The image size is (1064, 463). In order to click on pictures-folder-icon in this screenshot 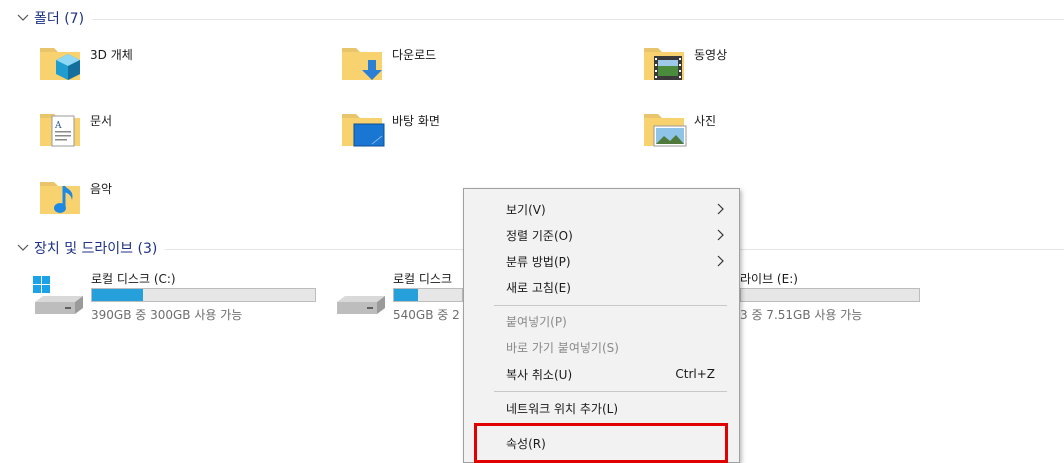, I will do `click(665, 130)`.